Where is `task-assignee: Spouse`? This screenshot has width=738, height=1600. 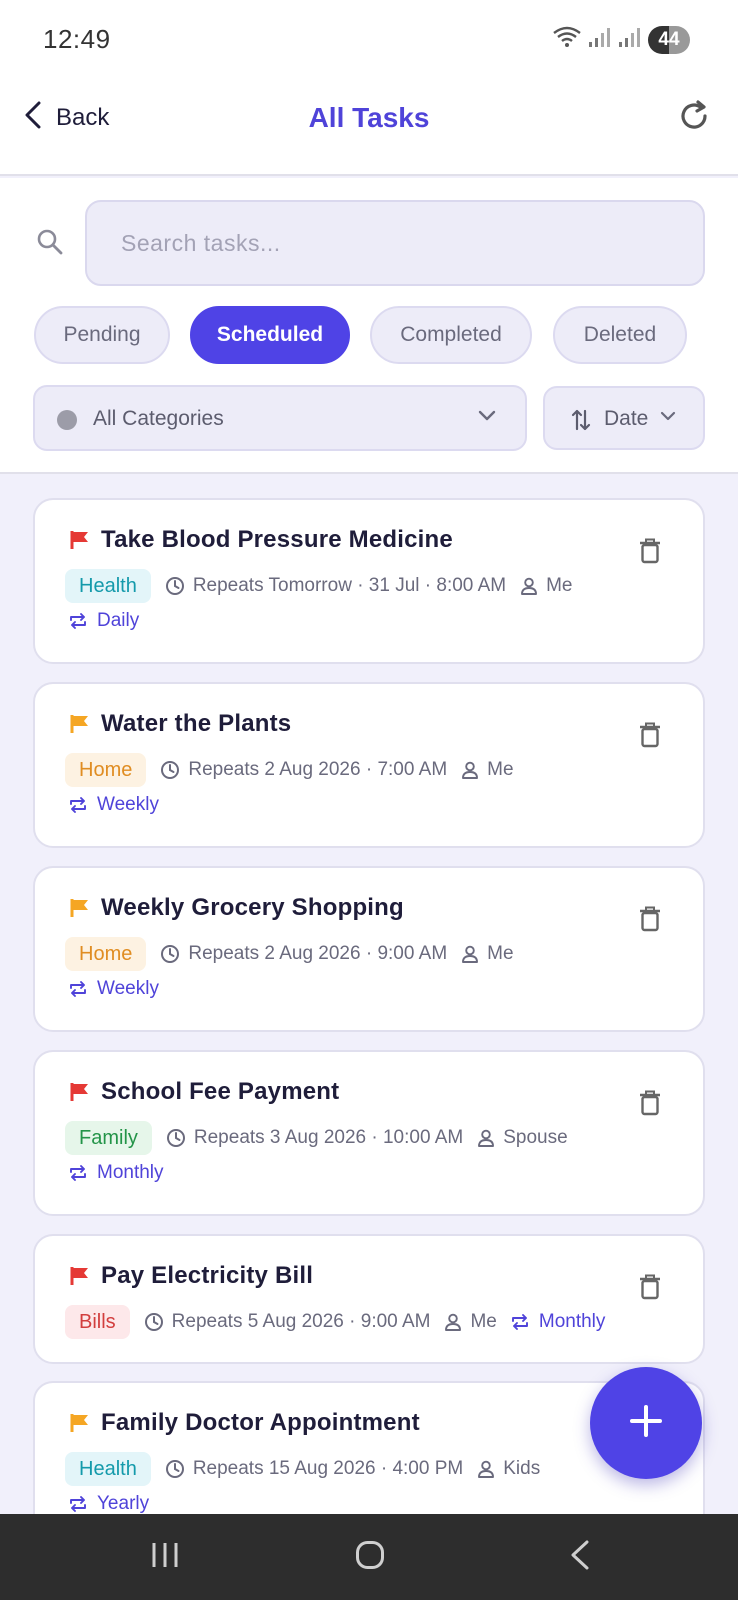
task-assignee: Spouse is located at coordinates (522, 1138).